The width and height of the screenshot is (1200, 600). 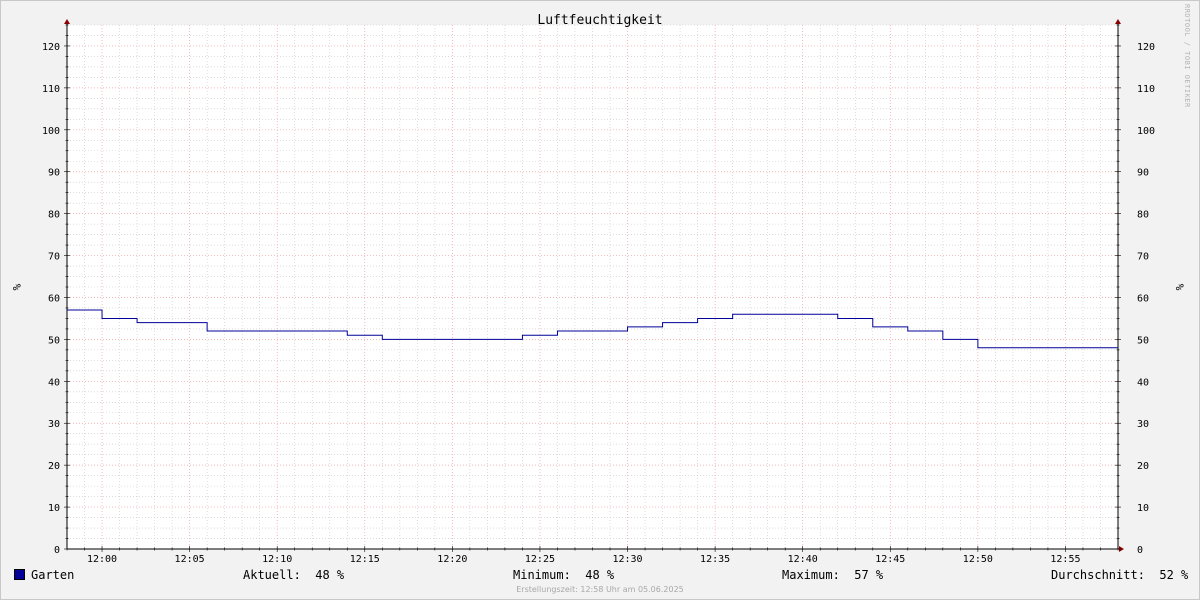 I want to click on minimum-label: Minimum:, so click(x=542, y=575).